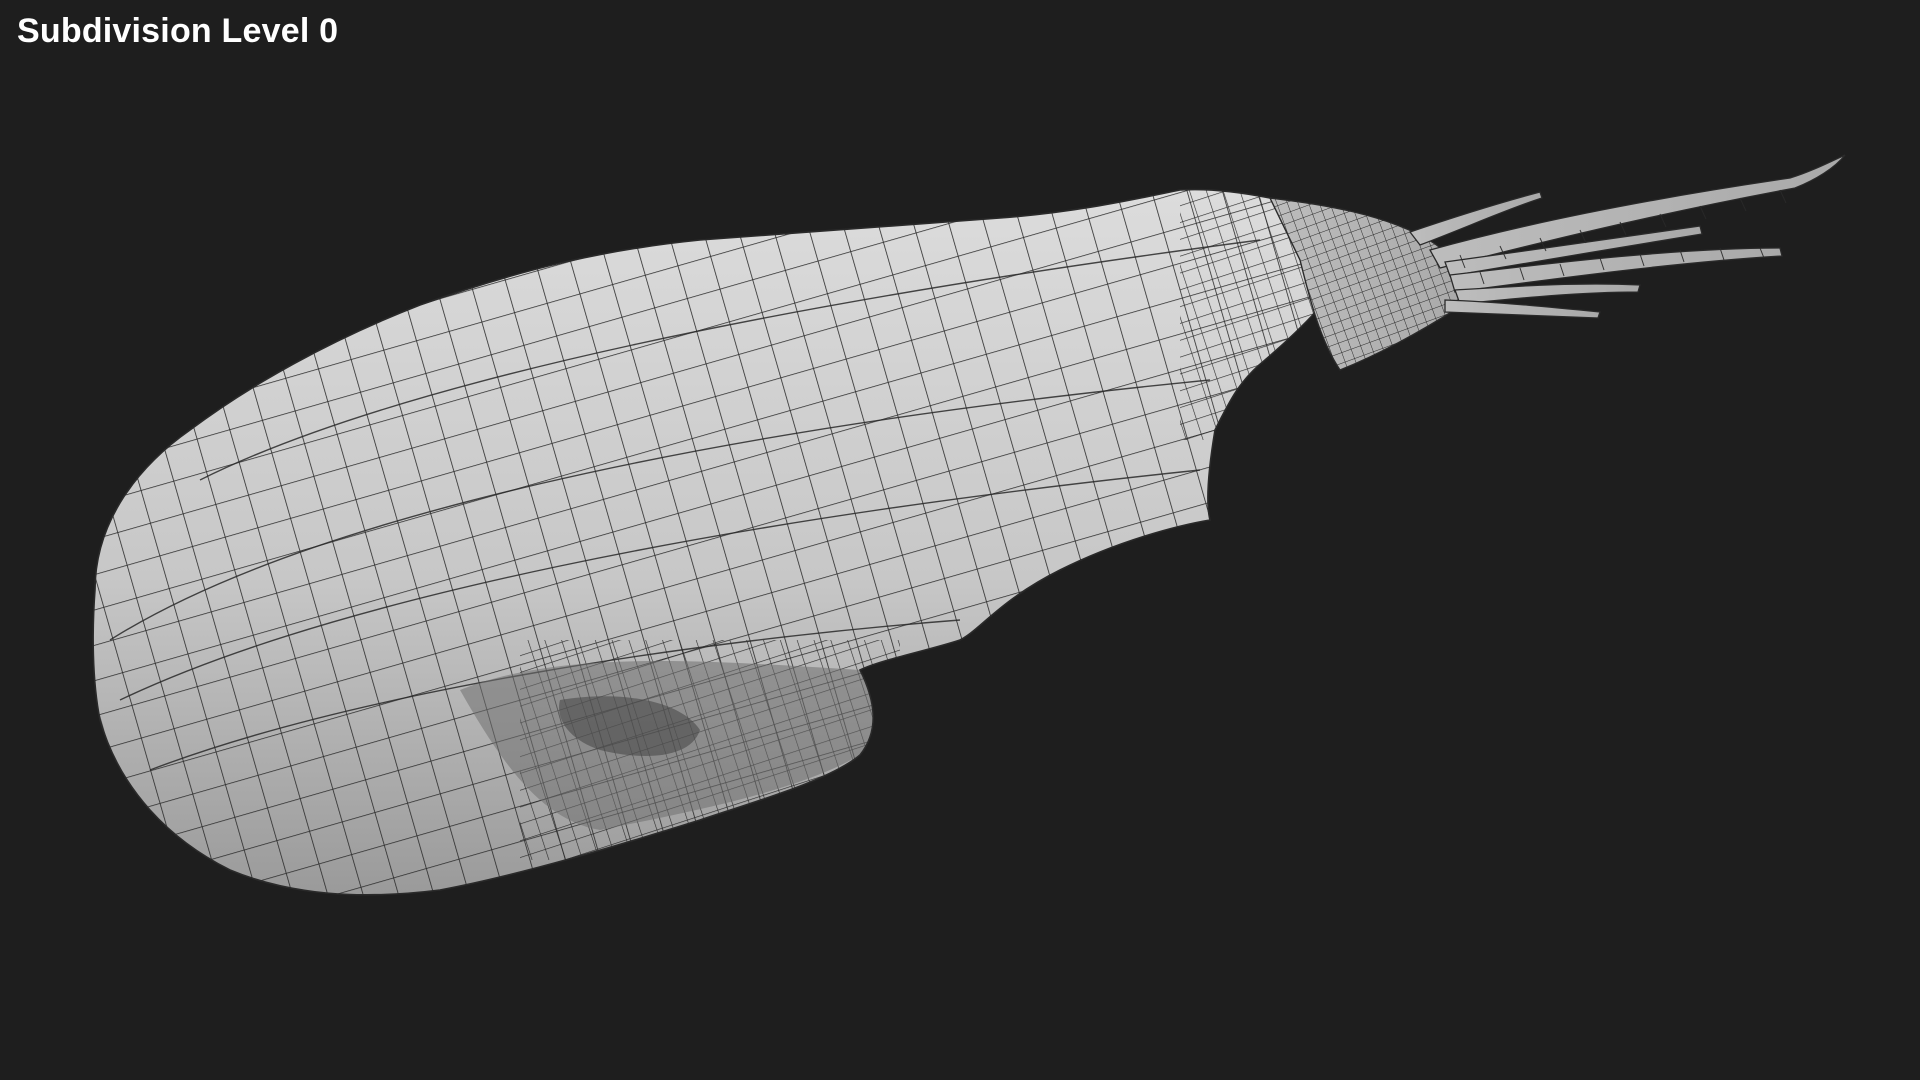 Image resolution: width=1920 pixels, height=1080 pixels. Describe the element at coordinates (178, 31) in the screenshot. I see `subdivision-level-label: Subdivision Level 0` at that location.